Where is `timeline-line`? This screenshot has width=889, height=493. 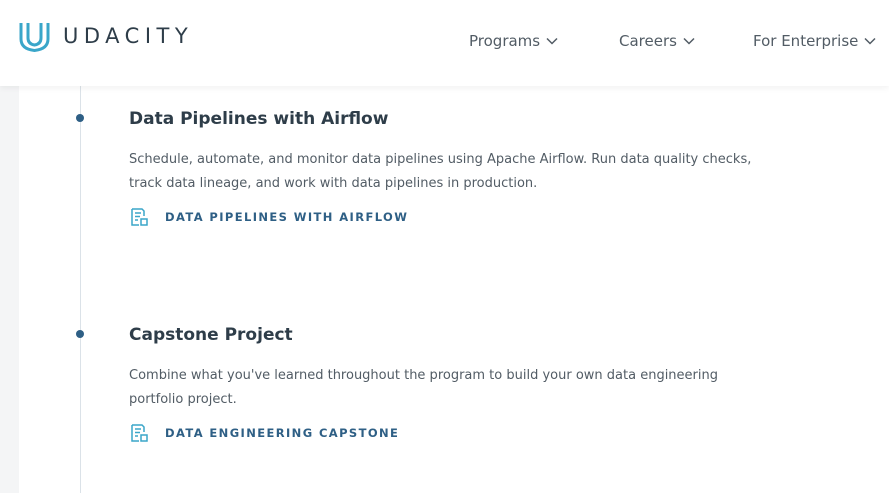 timeline-line is located at coordinates (80, 289).